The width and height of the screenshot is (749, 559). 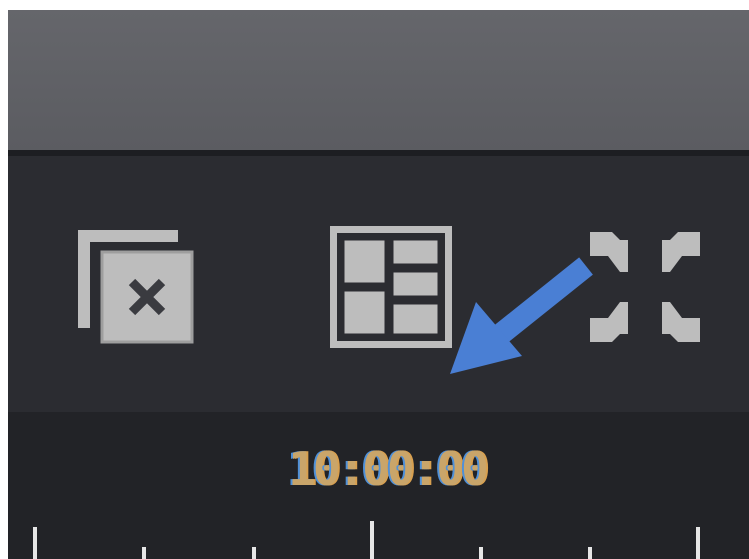 I want to click on multi-view-layout-button, so click(x=391, y=287).